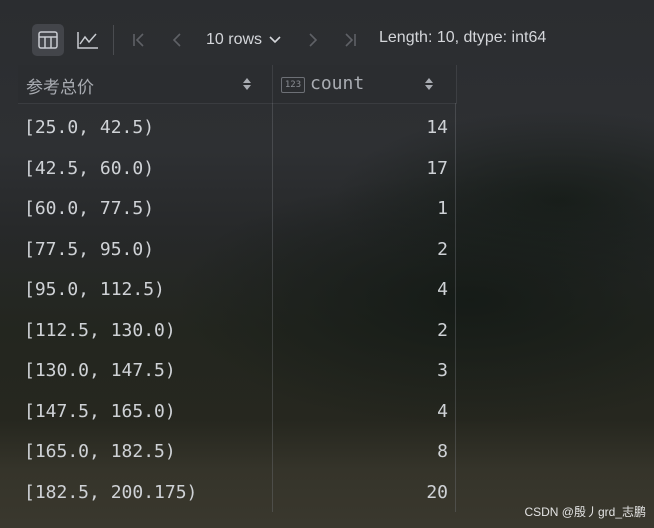  What do you see at coordinates (237, 451) in the screenshot?
I see `table-row: [165.0, 182.5) 8` at bounding box center [237, 451].